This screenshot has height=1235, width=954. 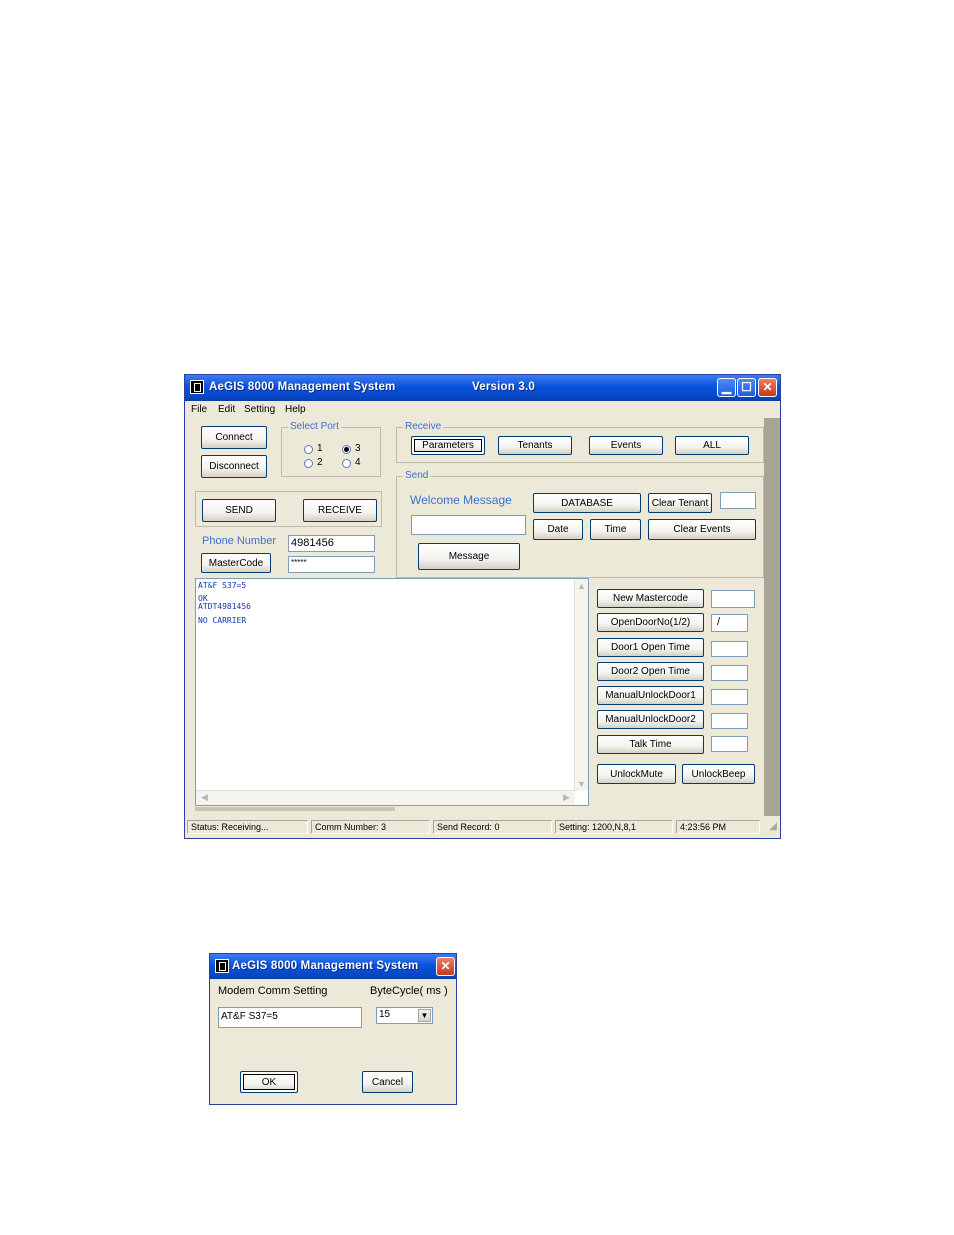 What do you see at coordinates (423, 426) in the screenshot?
I see `receive-group-label: Receive` at bounding box center [423, 426].